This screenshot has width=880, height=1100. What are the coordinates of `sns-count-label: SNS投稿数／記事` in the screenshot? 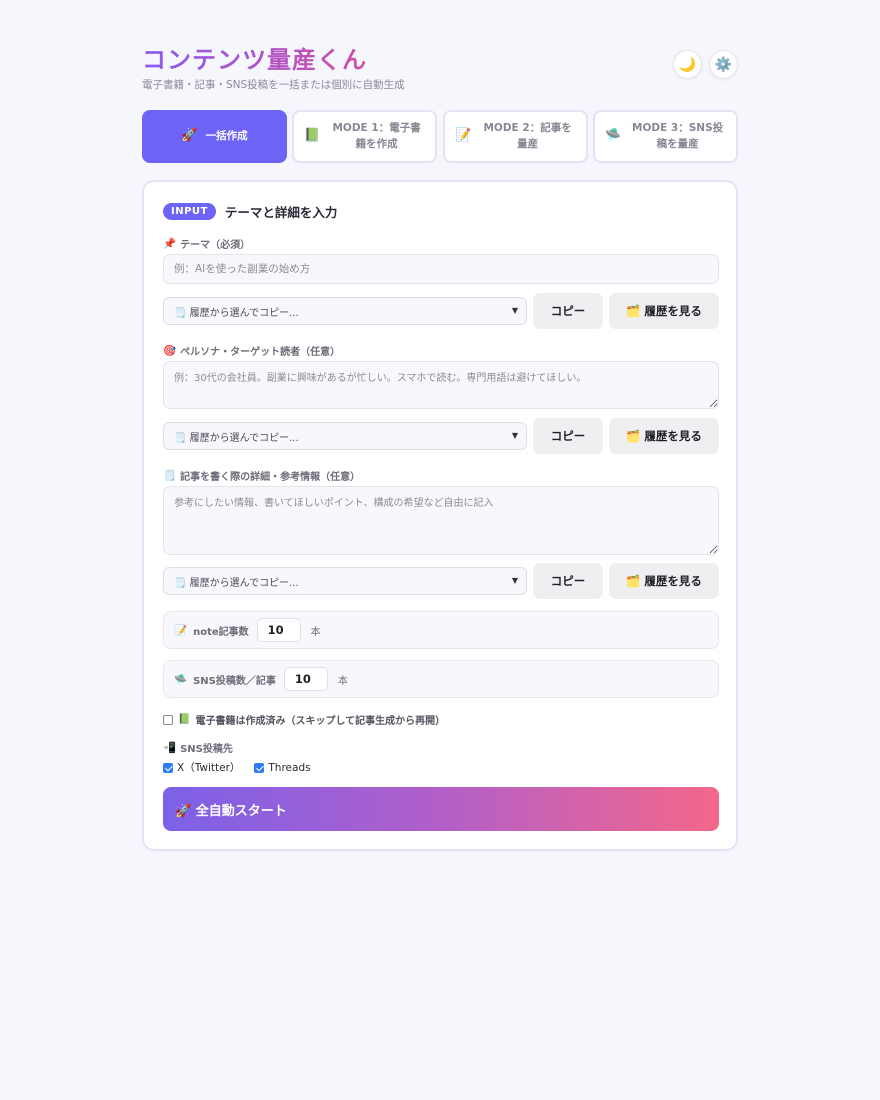 It's located at (234, 681).